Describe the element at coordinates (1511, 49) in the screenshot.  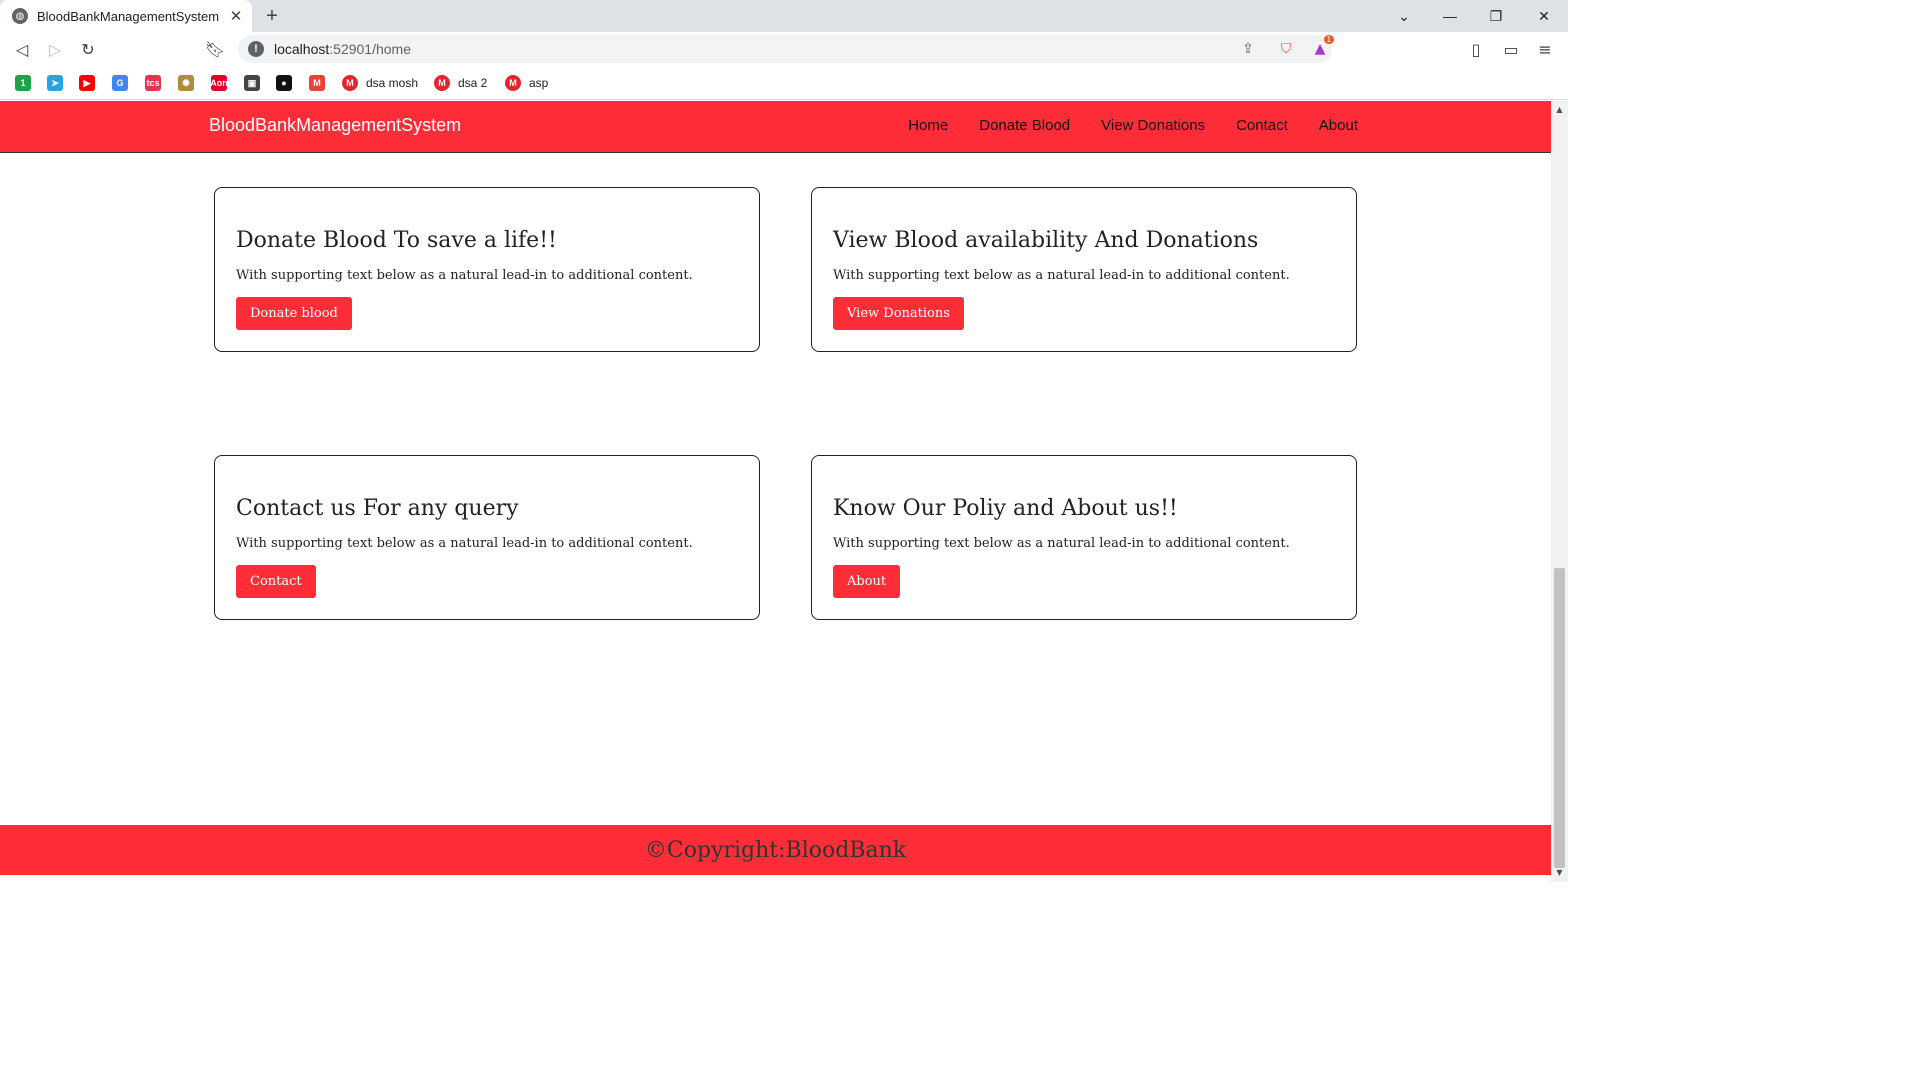
I see `wallet-icon: ▭` at that location.